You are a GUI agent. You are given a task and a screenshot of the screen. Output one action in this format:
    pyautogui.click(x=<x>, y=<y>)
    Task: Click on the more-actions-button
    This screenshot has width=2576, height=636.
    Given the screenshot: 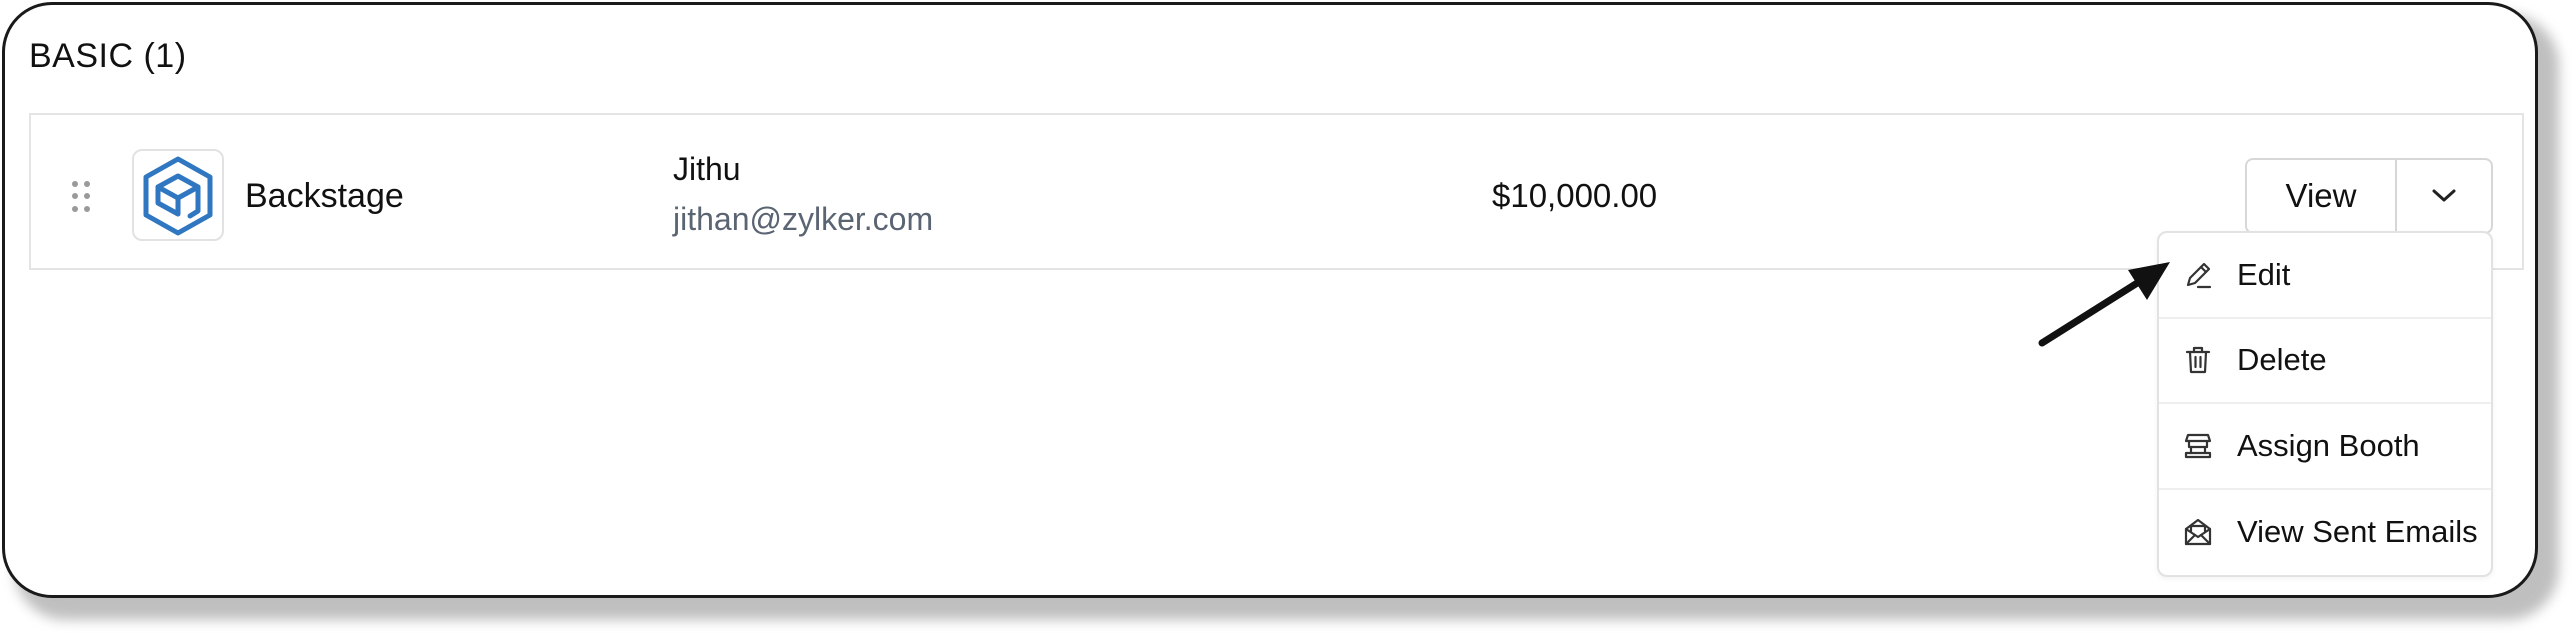 What is the action you would take?
    pyautogui.click(x=2444, y=196)
    